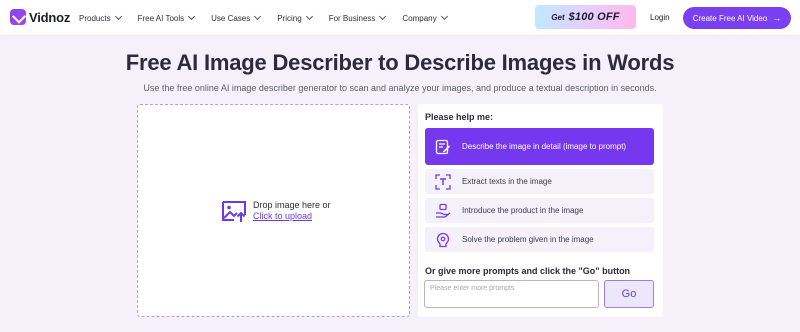  Describe the element at coordinates (558, 17) in the screenshot. I see `promo-get-text: Get` at that location.